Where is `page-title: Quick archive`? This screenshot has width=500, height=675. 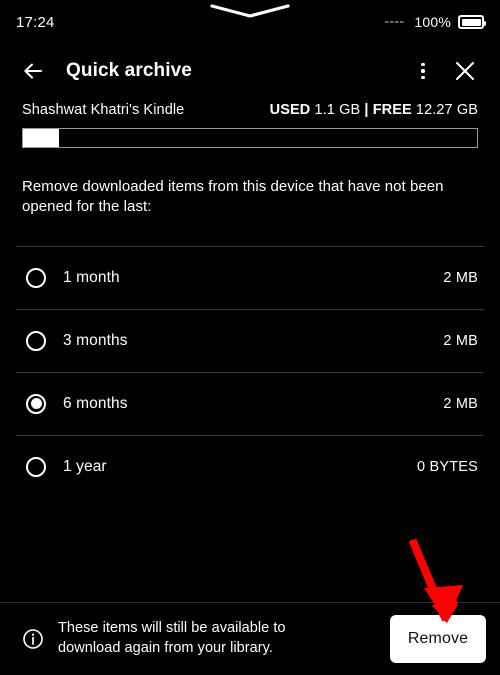
page-title: Quick archive is located at coordinates (129, 70).